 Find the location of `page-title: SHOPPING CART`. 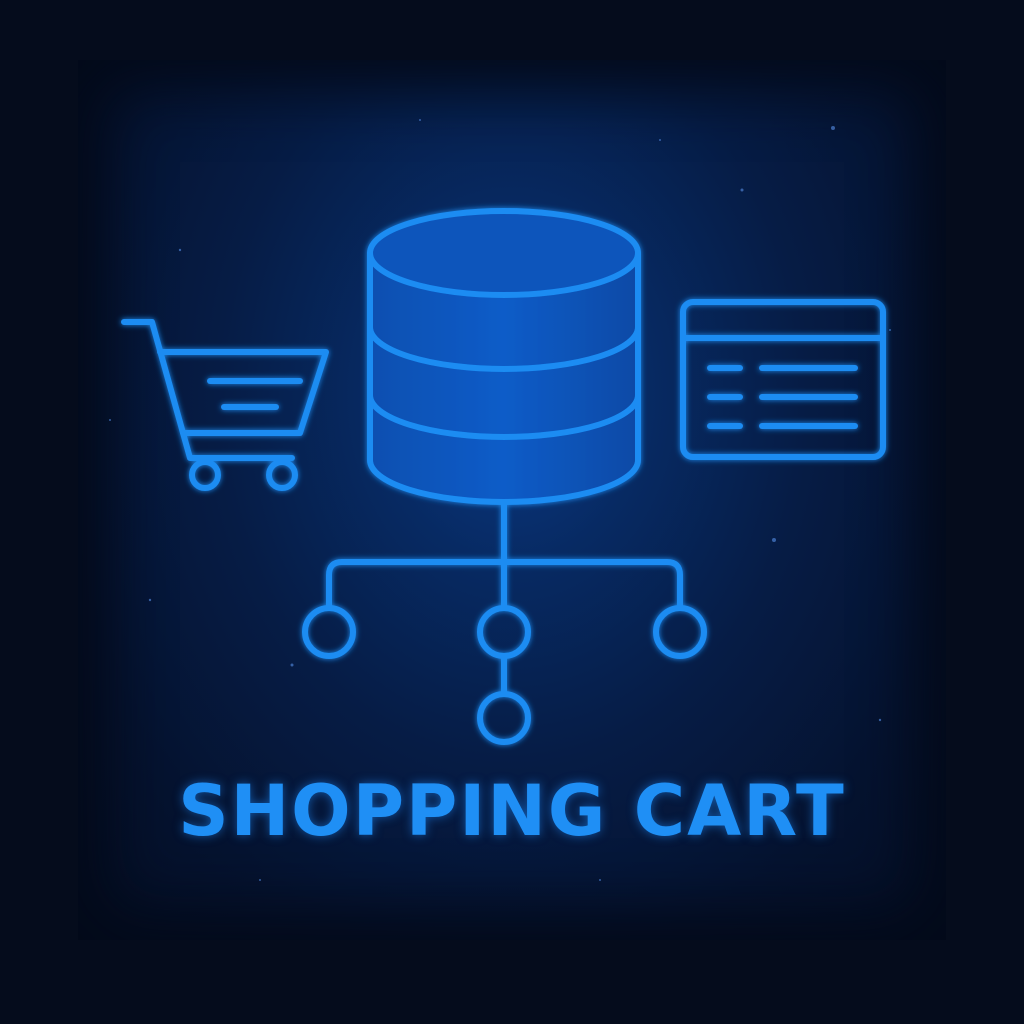

page-title: SHOPPING CART is located at coordinates (512, 811).